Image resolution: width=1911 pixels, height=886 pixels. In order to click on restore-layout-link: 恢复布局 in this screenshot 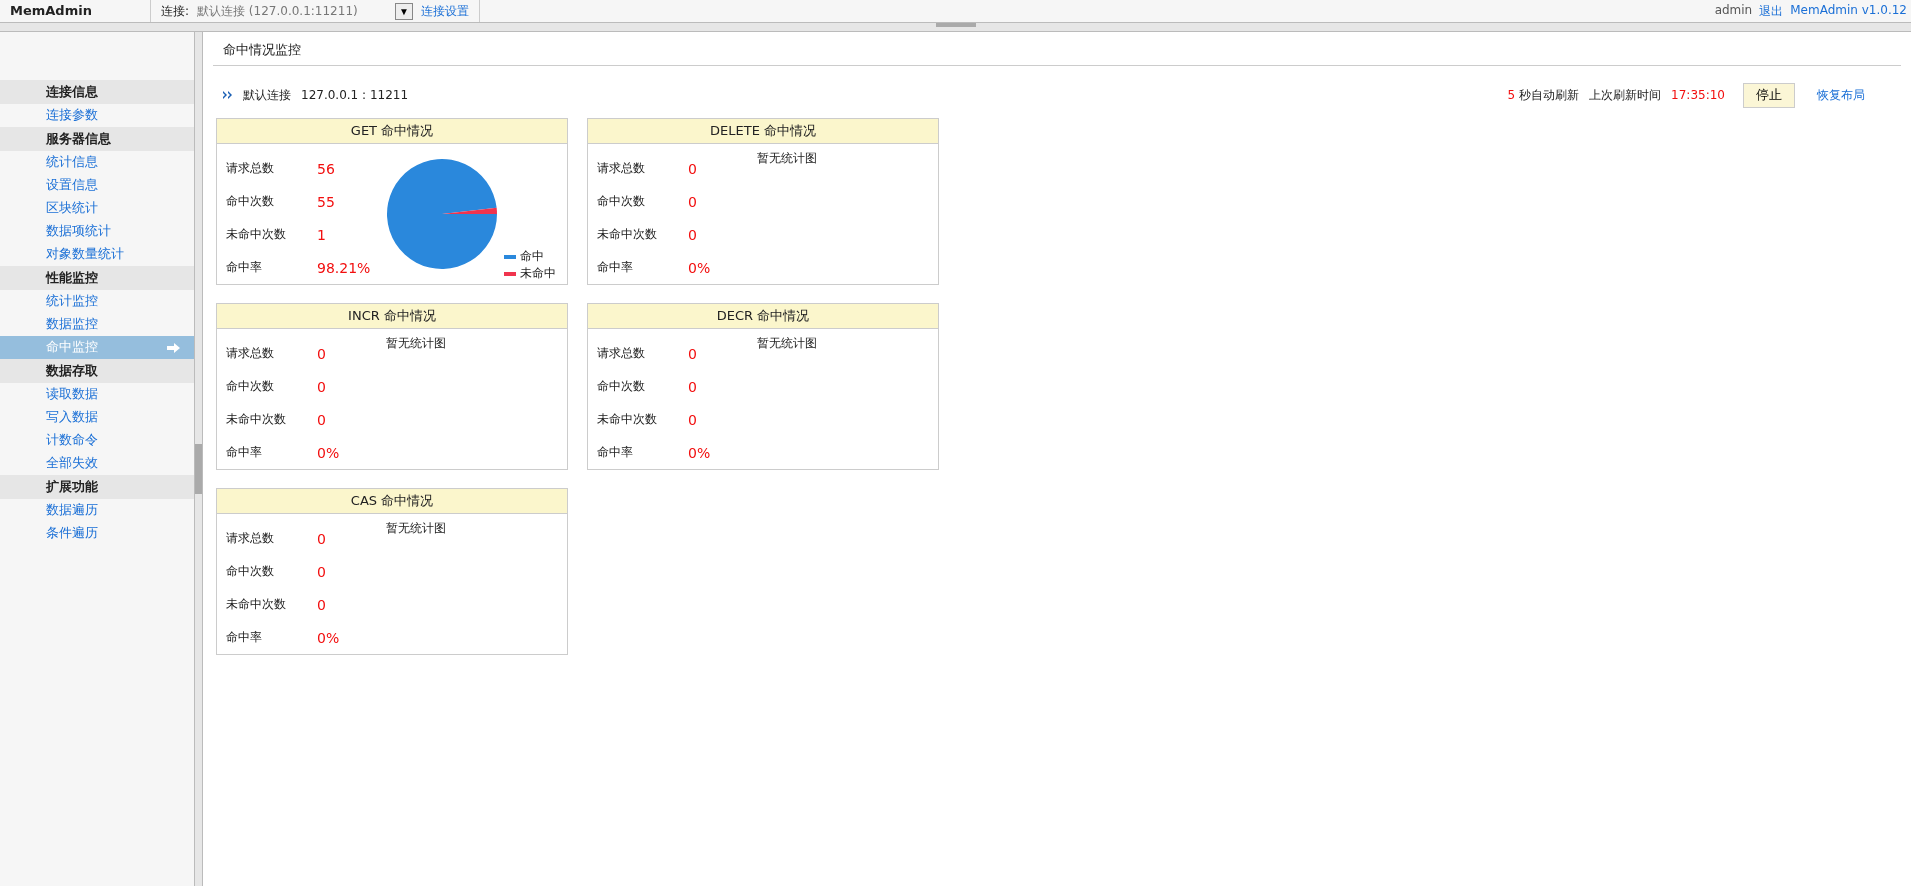, I will do `click(1841, 95)`.